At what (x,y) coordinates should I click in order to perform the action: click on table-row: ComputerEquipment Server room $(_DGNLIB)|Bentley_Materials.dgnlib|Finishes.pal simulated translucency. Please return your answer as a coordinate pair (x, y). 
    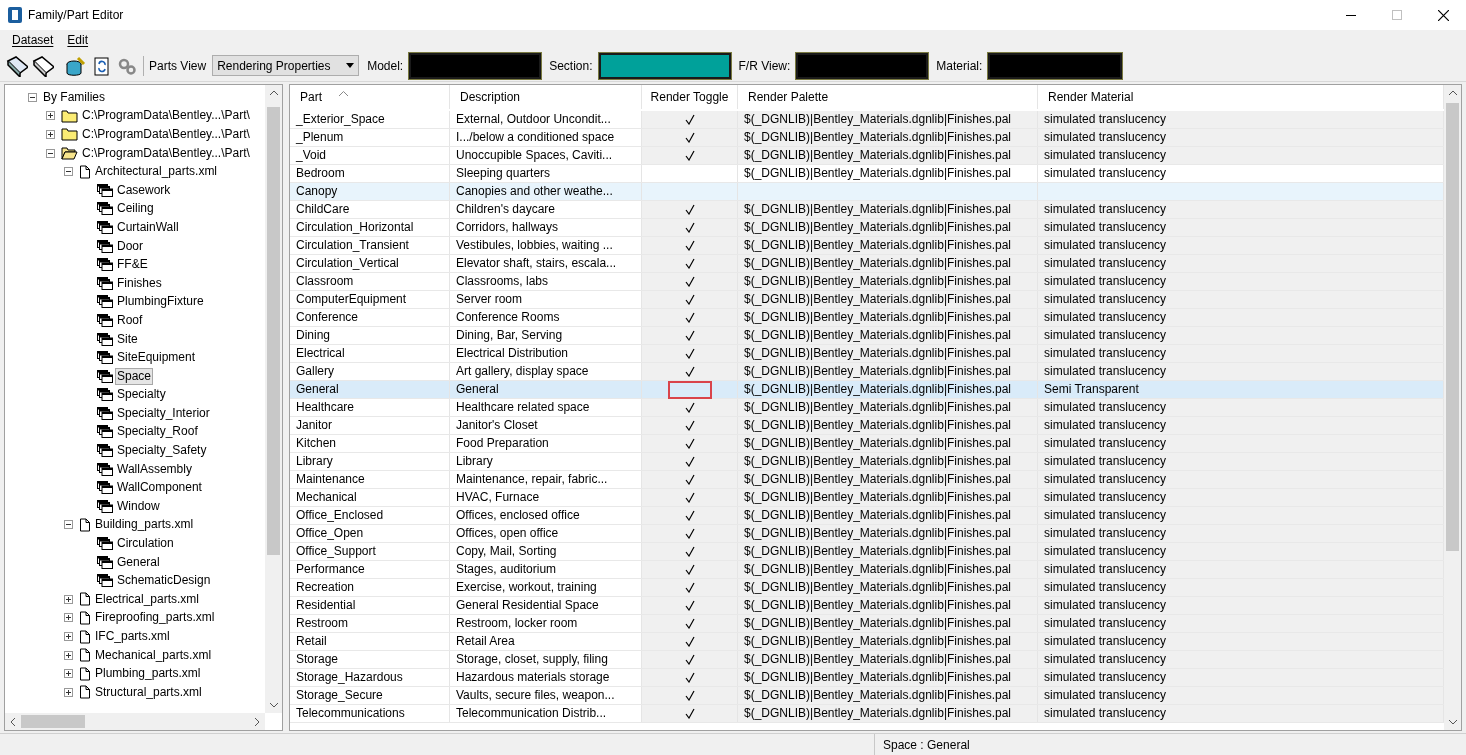
    Looking at the image, I should click on (867, 300).